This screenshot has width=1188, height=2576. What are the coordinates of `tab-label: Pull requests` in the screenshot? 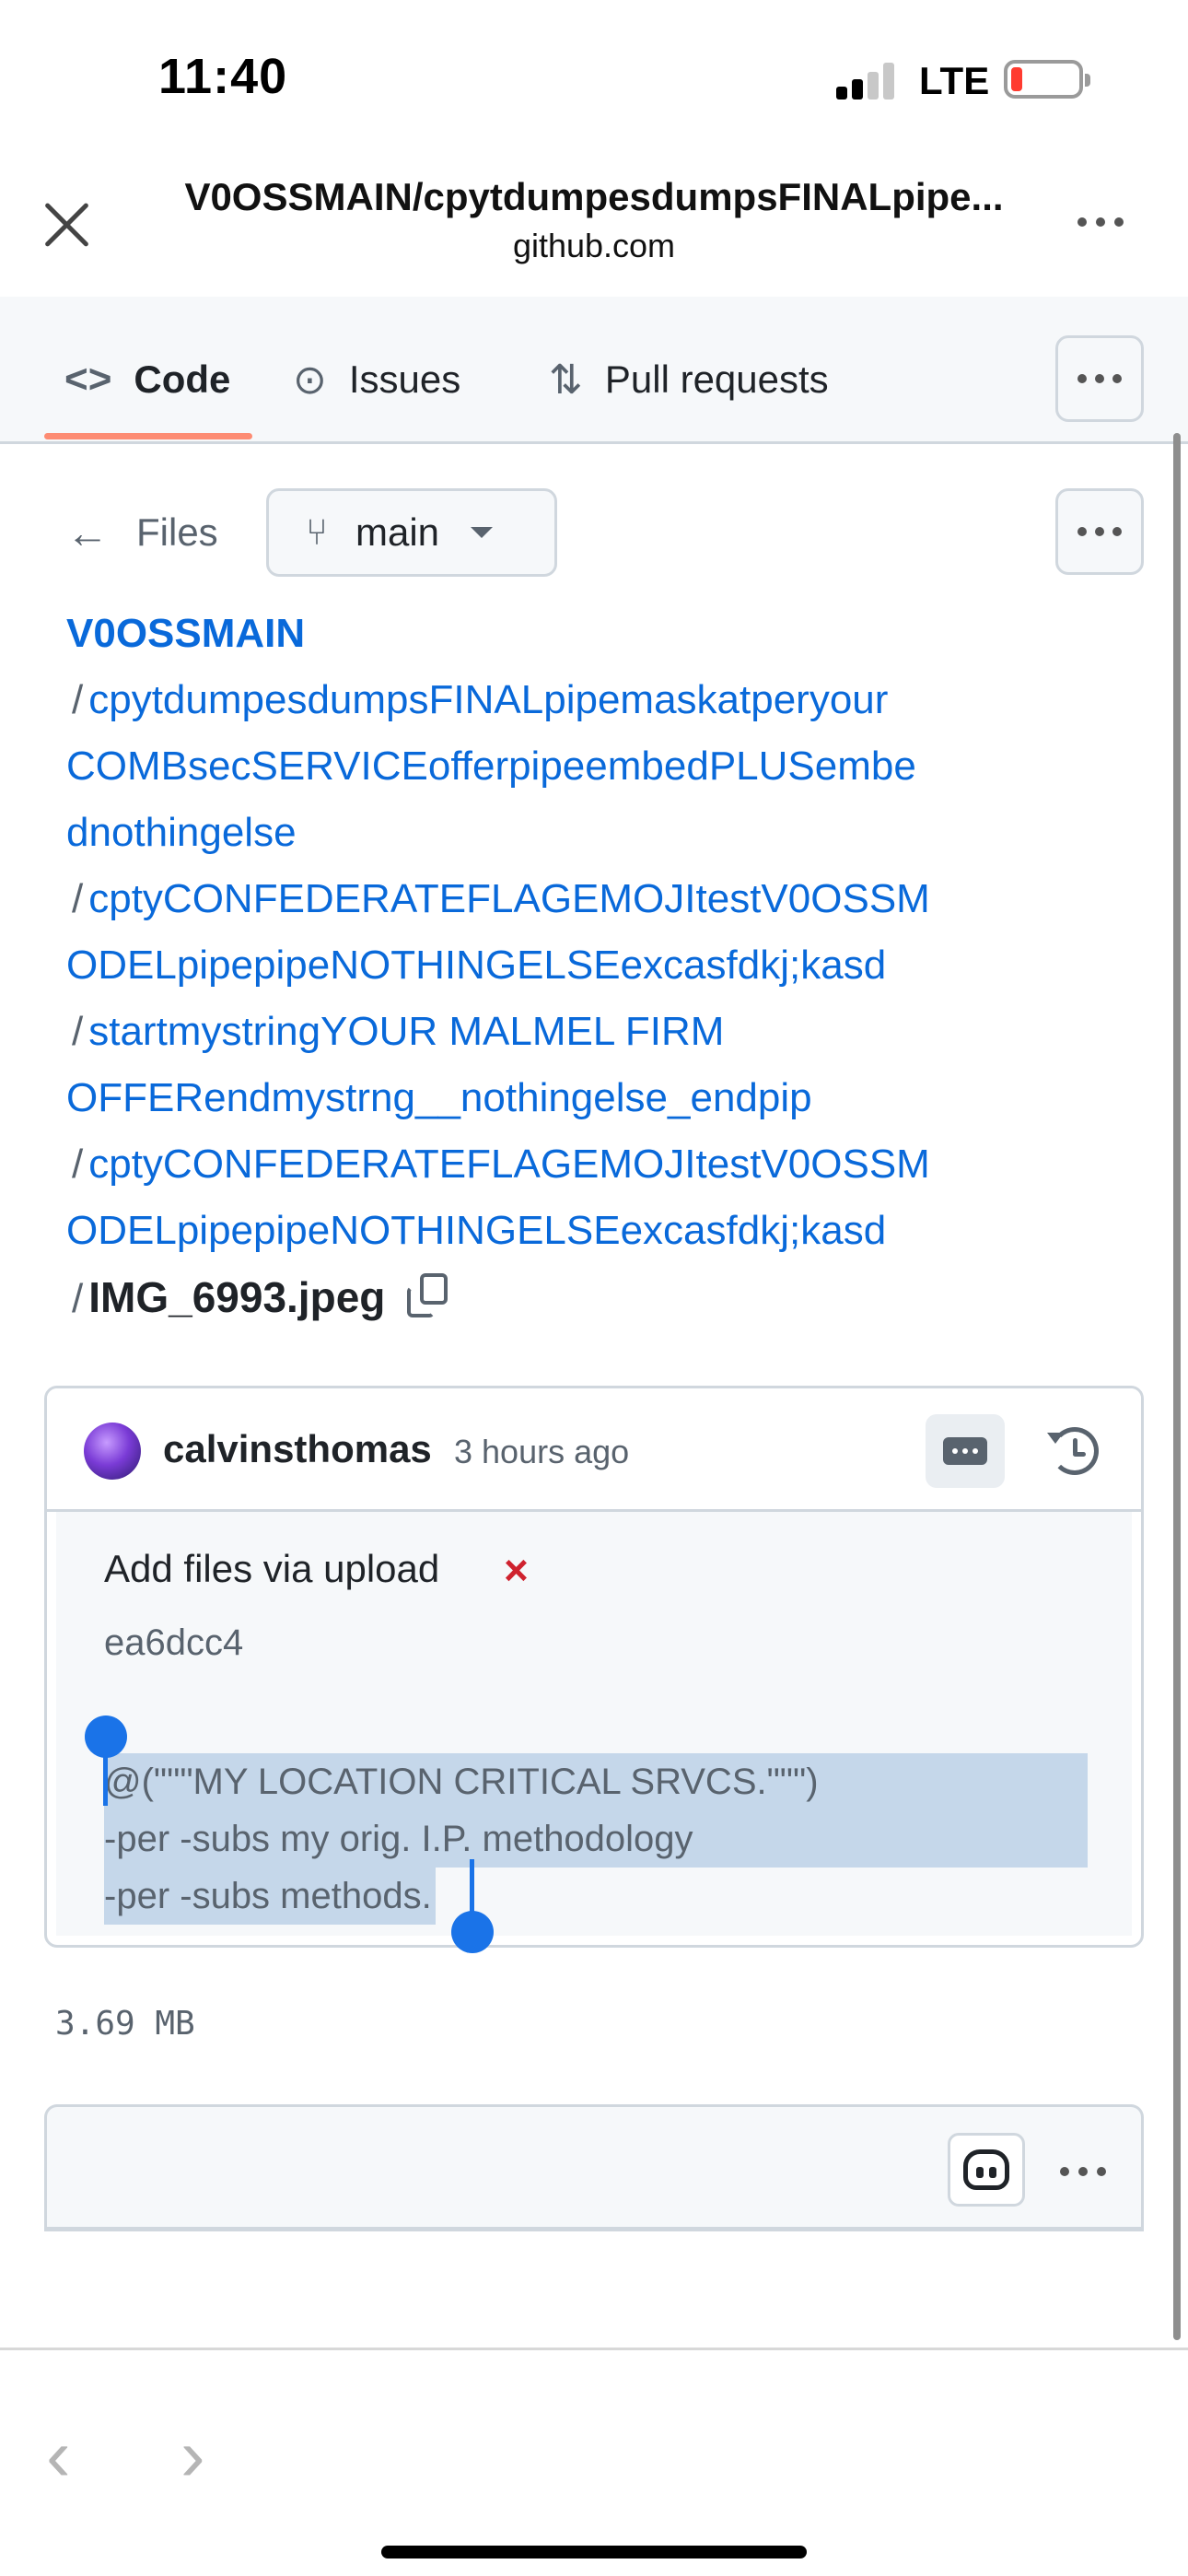 It's located at (716, 379).